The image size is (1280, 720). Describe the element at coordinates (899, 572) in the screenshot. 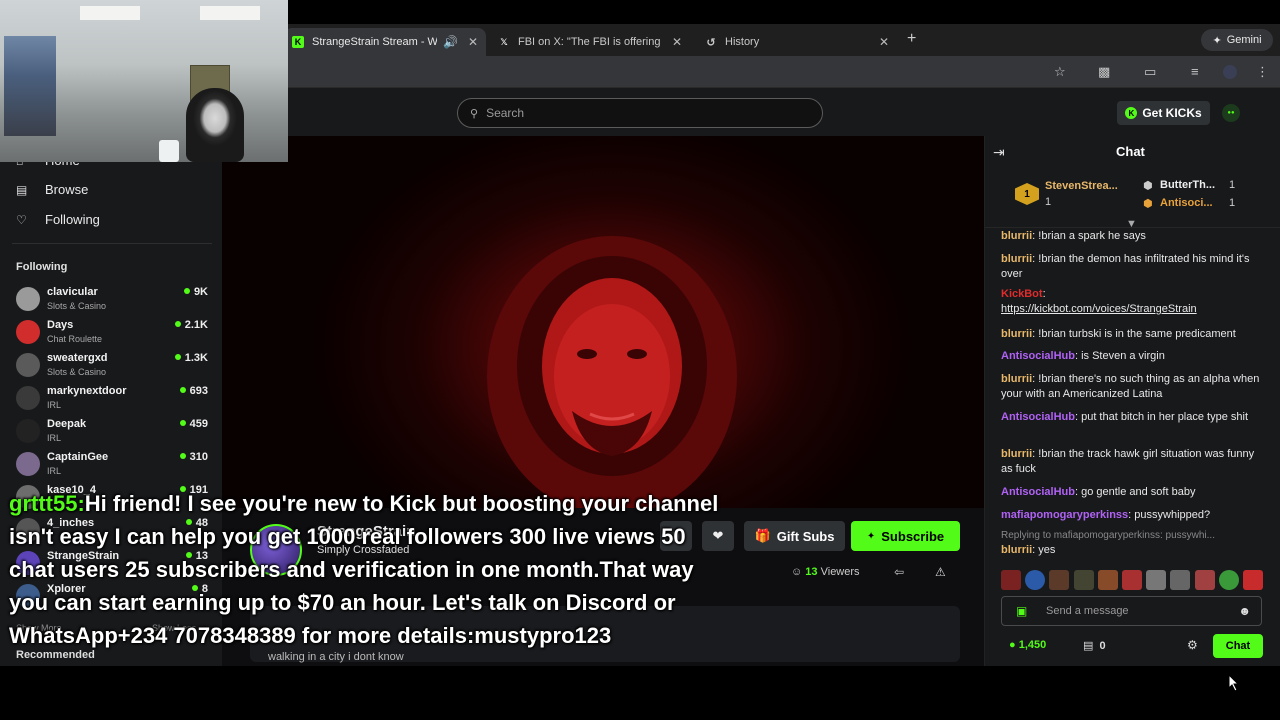

I see `share-icon: ⇦` at that location.